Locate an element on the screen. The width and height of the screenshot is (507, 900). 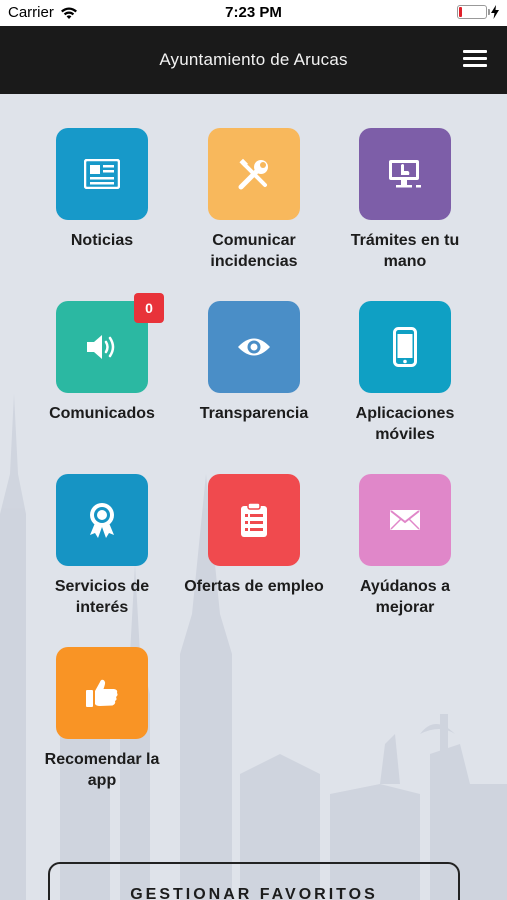
tile-label: Recomendar la app is located at coordinates (102, 770).